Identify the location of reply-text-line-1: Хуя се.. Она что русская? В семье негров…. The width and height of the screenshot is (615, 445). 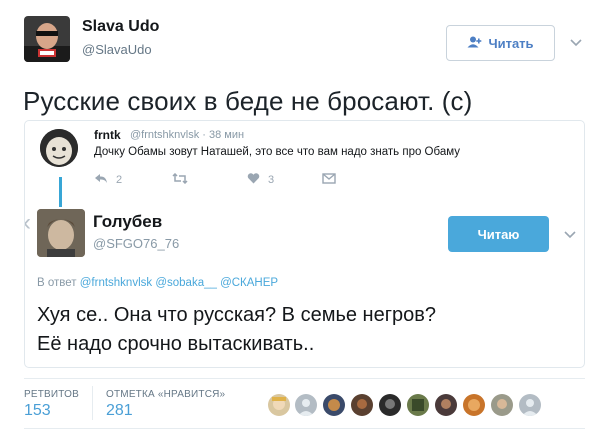
(236, 315).